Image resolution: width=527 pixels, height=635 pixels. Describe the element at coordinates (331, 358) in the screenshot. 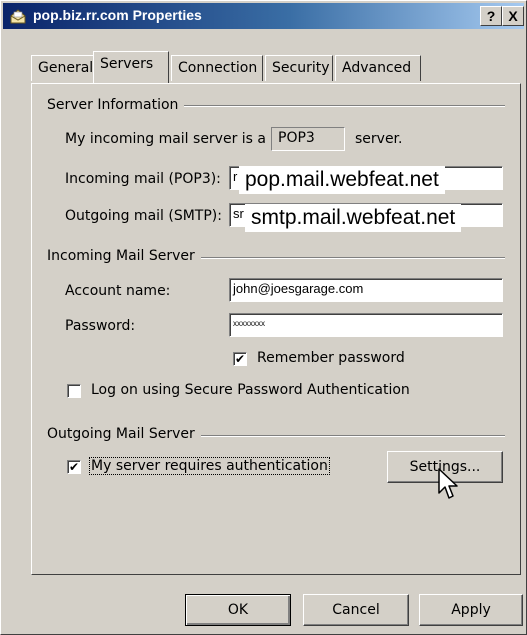

I see `remember-password-label: Remember password` at that location.